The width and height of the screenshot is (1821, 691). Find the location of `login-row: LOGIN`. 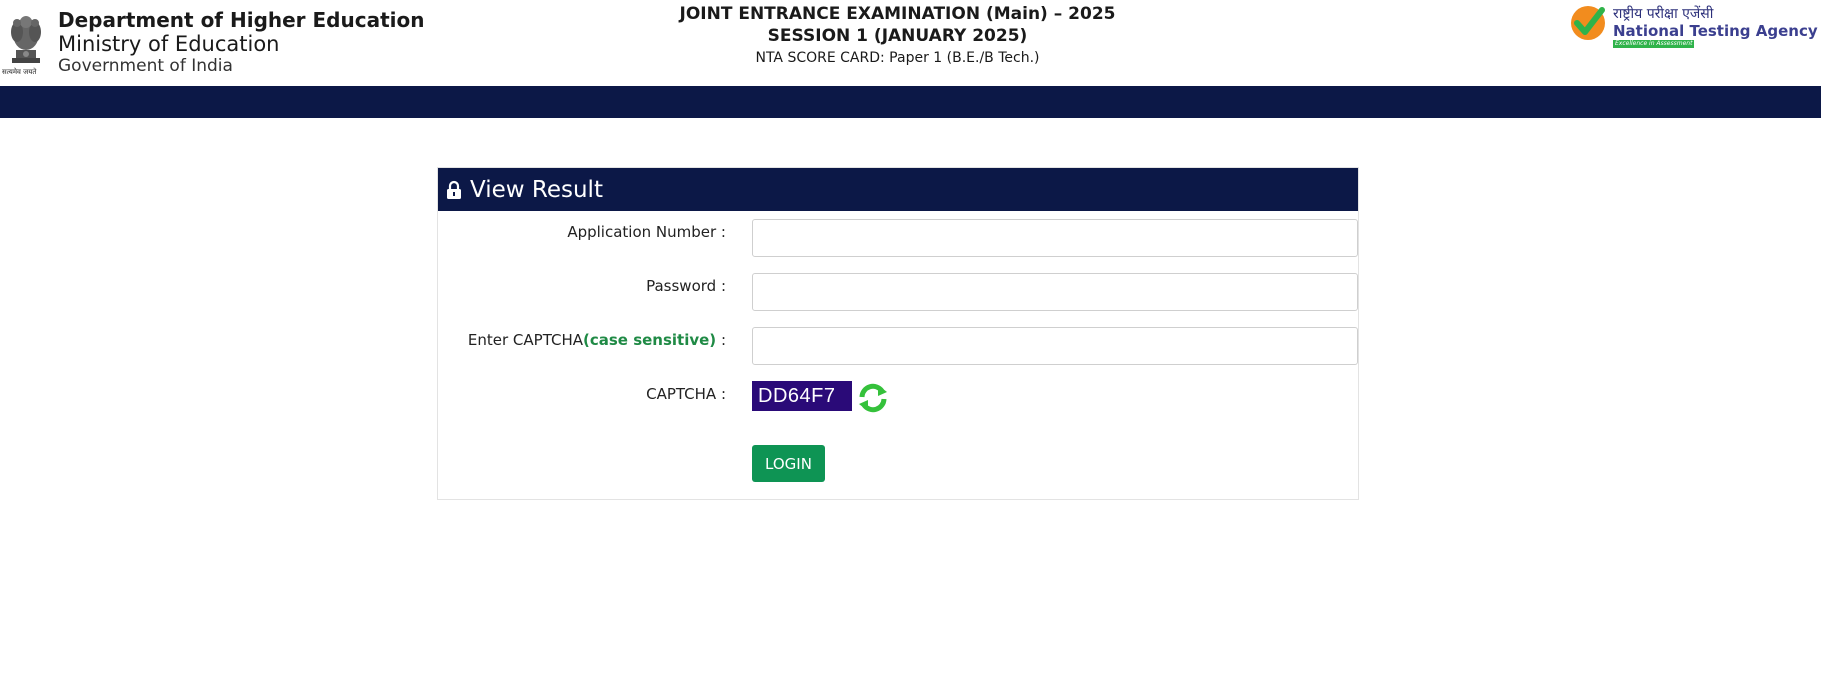

login-row: LOGIN is located at coordinates (898, 464).